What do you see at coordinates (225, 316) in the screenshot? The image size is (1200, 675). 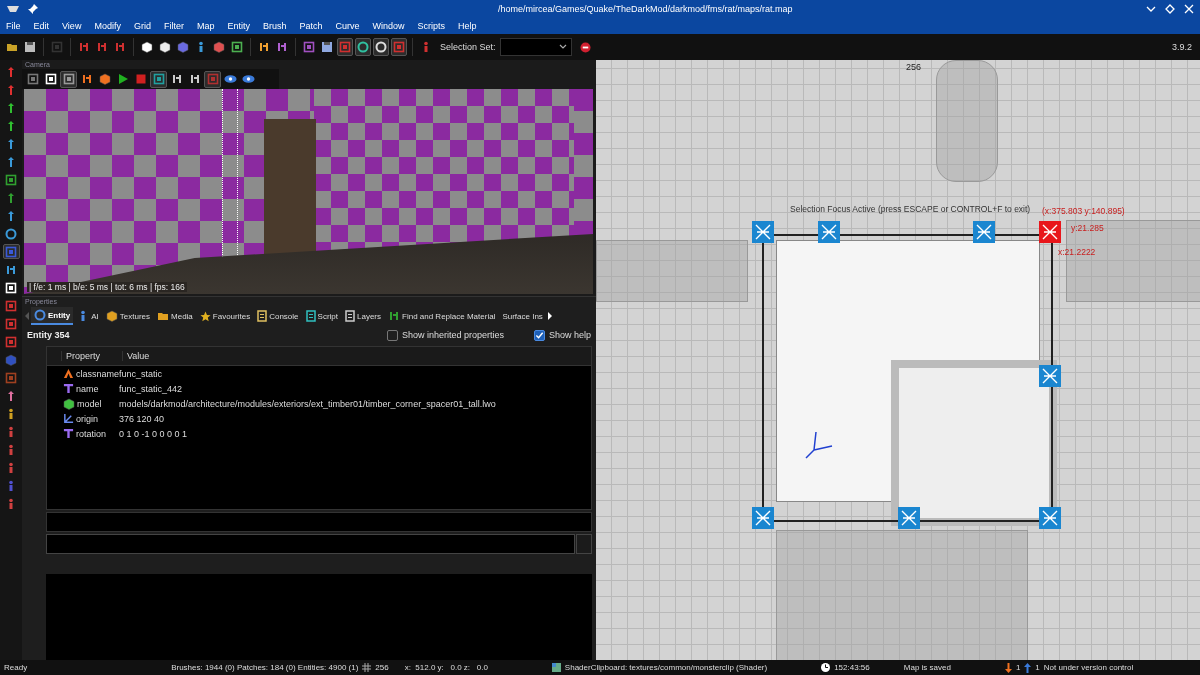 I see `tab: Favourites` at bounding box center [225, 316].